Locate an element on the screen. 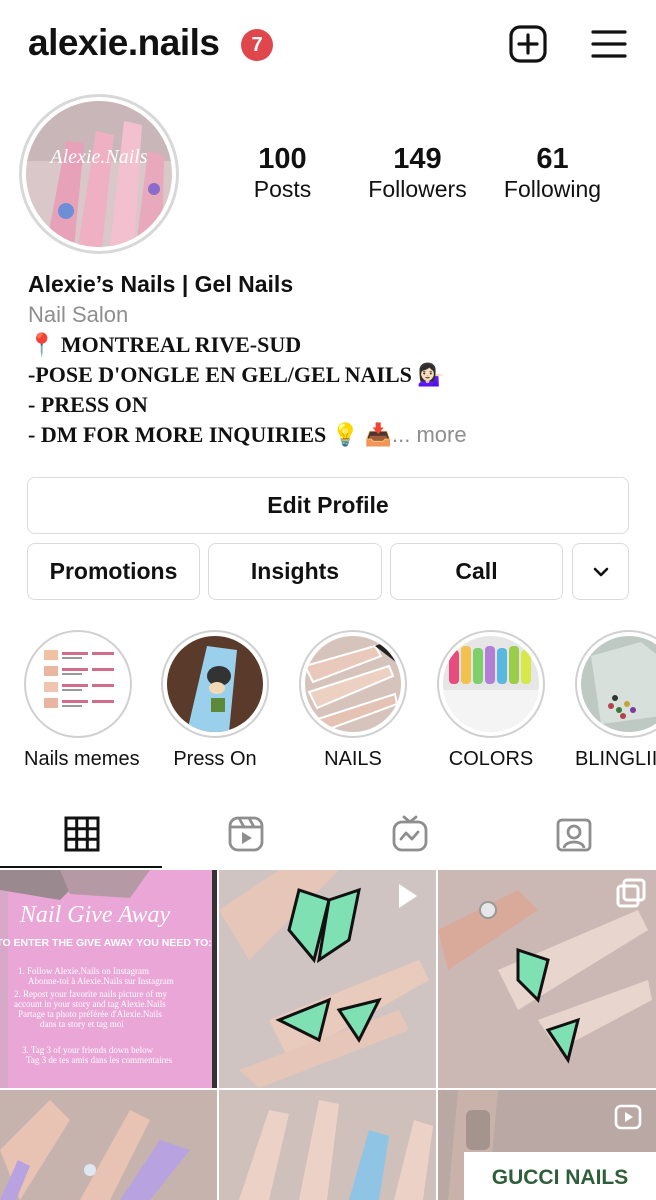 This screenshot has height=1200, width=656. igtv-icon is located at coordinates (410, 833).